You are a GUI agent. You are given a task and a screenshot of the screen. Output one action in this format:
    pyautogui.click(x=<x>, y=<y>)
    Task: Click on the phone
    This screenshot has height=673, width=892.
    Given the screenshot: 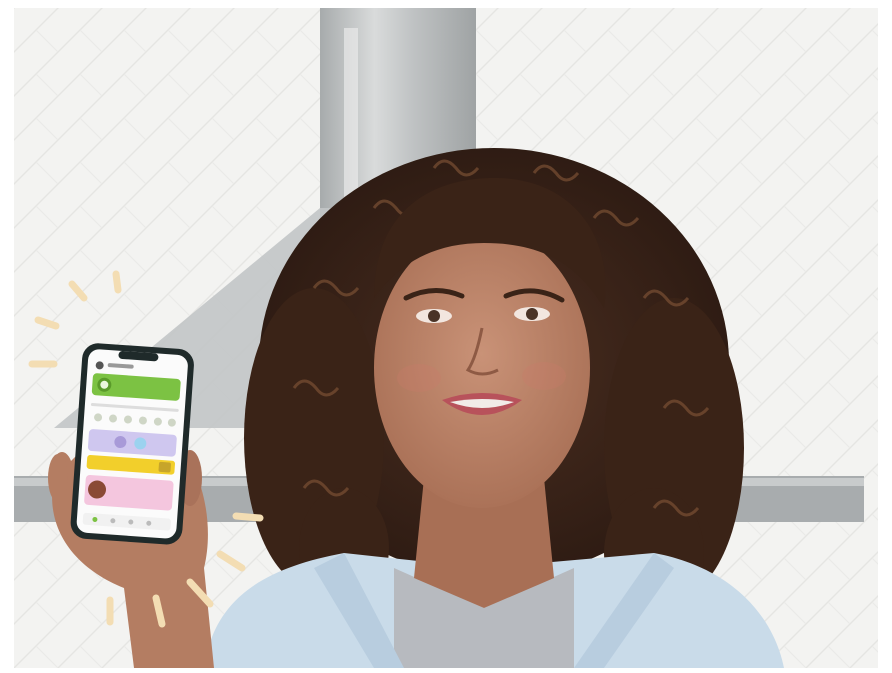 What is the action you would take?
    pyautogui.click(x=132, y=444)
    